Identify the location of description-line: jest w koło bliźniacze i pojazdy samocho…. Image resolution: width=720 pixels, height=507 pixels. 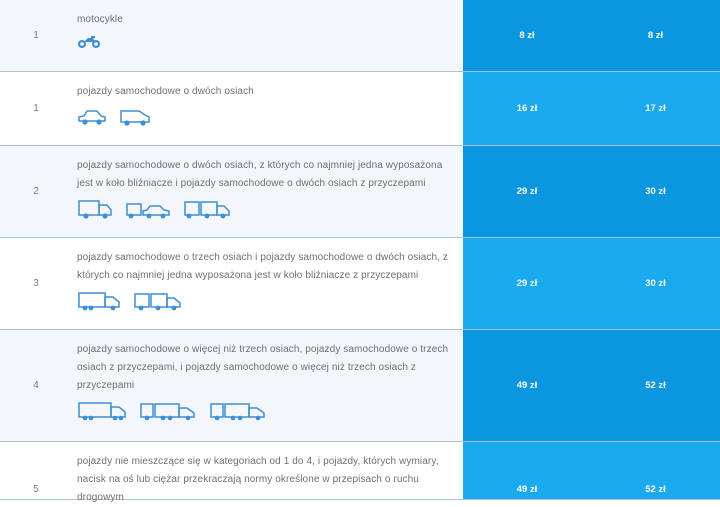
(251, 183).